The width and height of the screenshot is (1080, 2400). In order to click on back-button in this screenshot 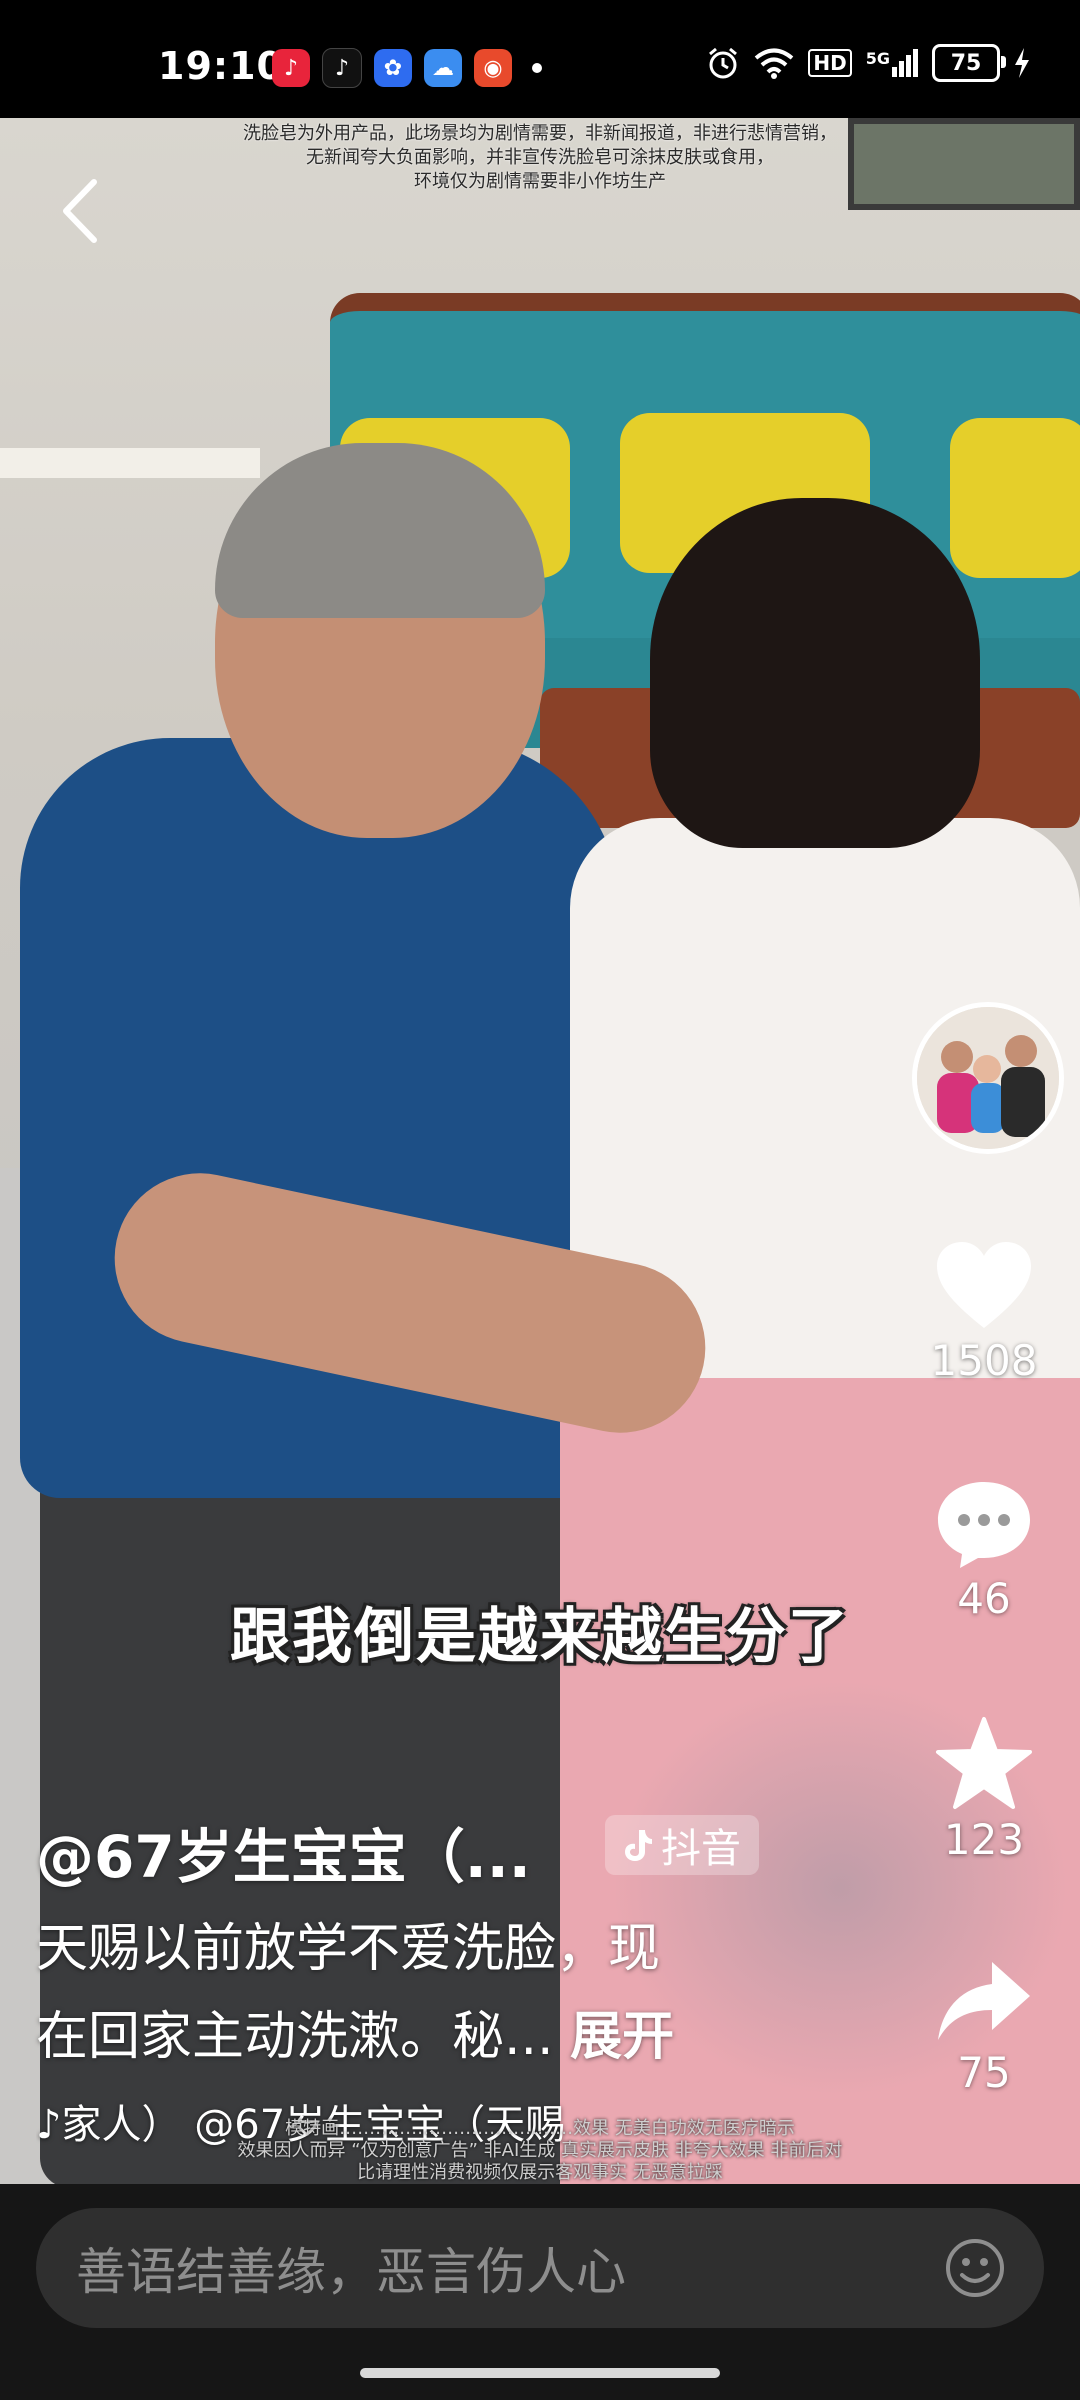, I will do `click(81, 211)`.